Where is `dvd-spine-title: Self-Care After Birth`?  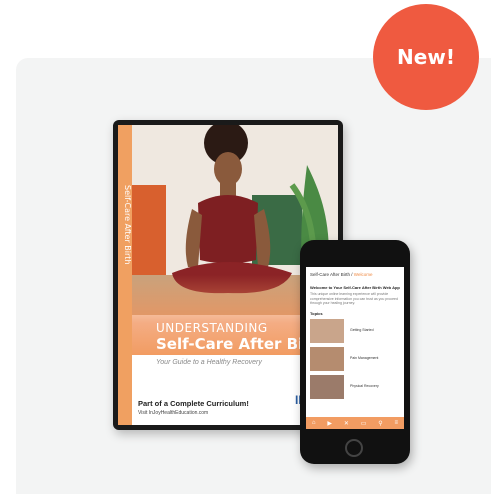 dvd-spine-title: Self-Care After Birth is located at coordinates (127, 225).